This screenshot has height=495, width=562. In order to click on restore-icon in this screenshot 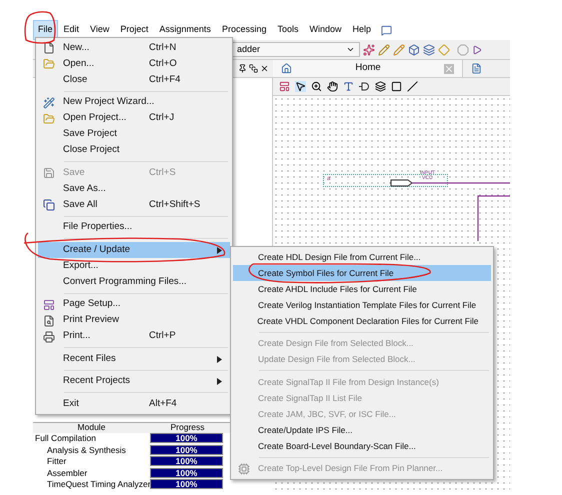, I will do `click(253, 68)`.